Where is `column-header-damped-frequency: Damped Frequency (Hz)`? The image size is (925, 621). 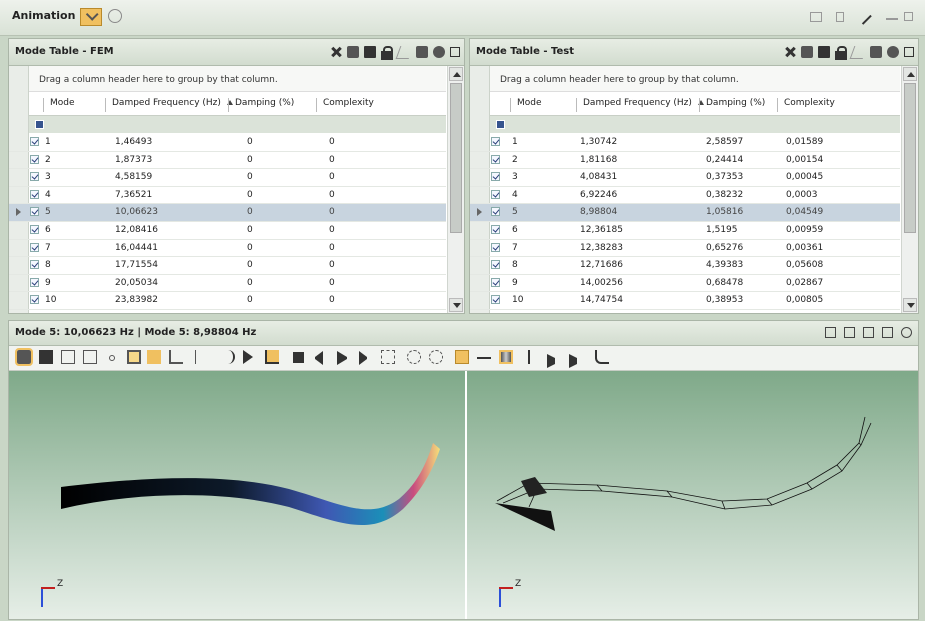
column-header-damped-frequency: Damped Frequency (Hz) is located at coordinates (640, 105).